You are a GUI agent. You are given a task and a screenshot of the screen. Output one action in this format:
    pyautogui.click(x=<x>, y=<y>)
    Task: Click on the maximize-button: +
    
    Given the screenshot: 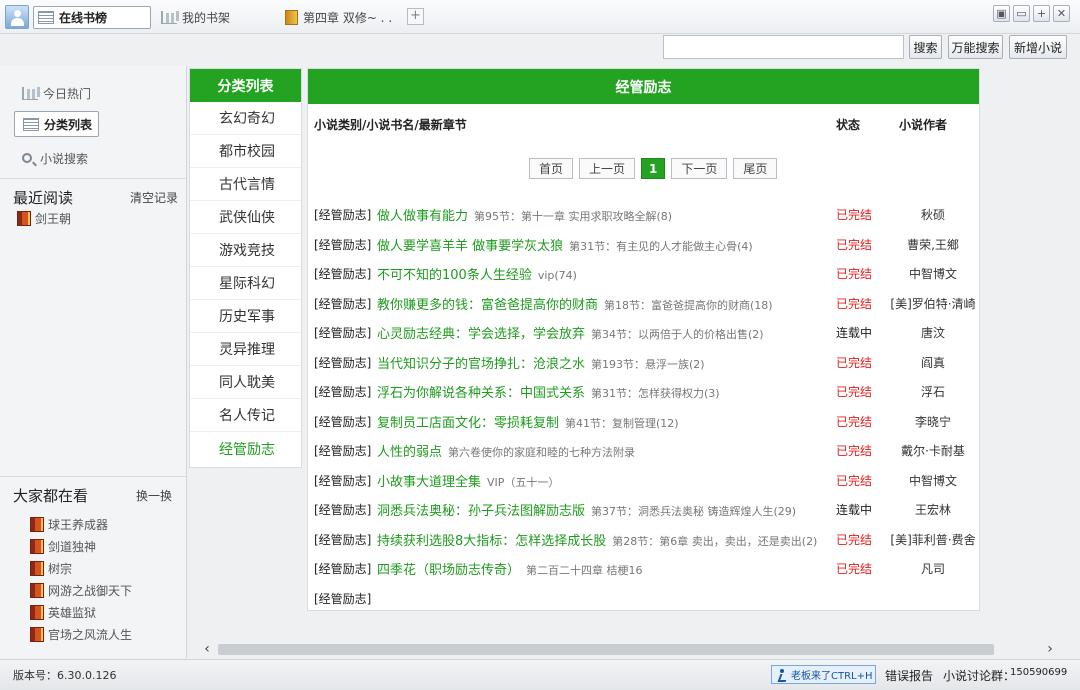 What is the action you would take?
    pyautogui.click(x=1041, y=13)
    